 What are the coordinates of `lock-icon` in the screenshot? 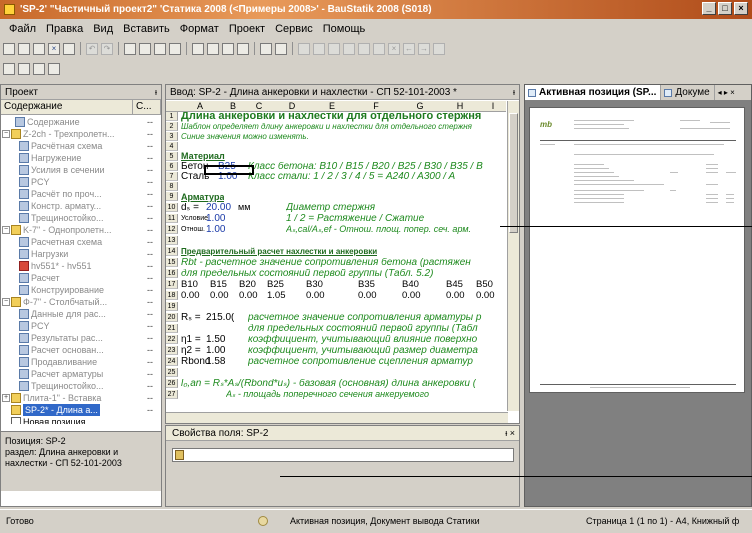 It's located at (439, 48).